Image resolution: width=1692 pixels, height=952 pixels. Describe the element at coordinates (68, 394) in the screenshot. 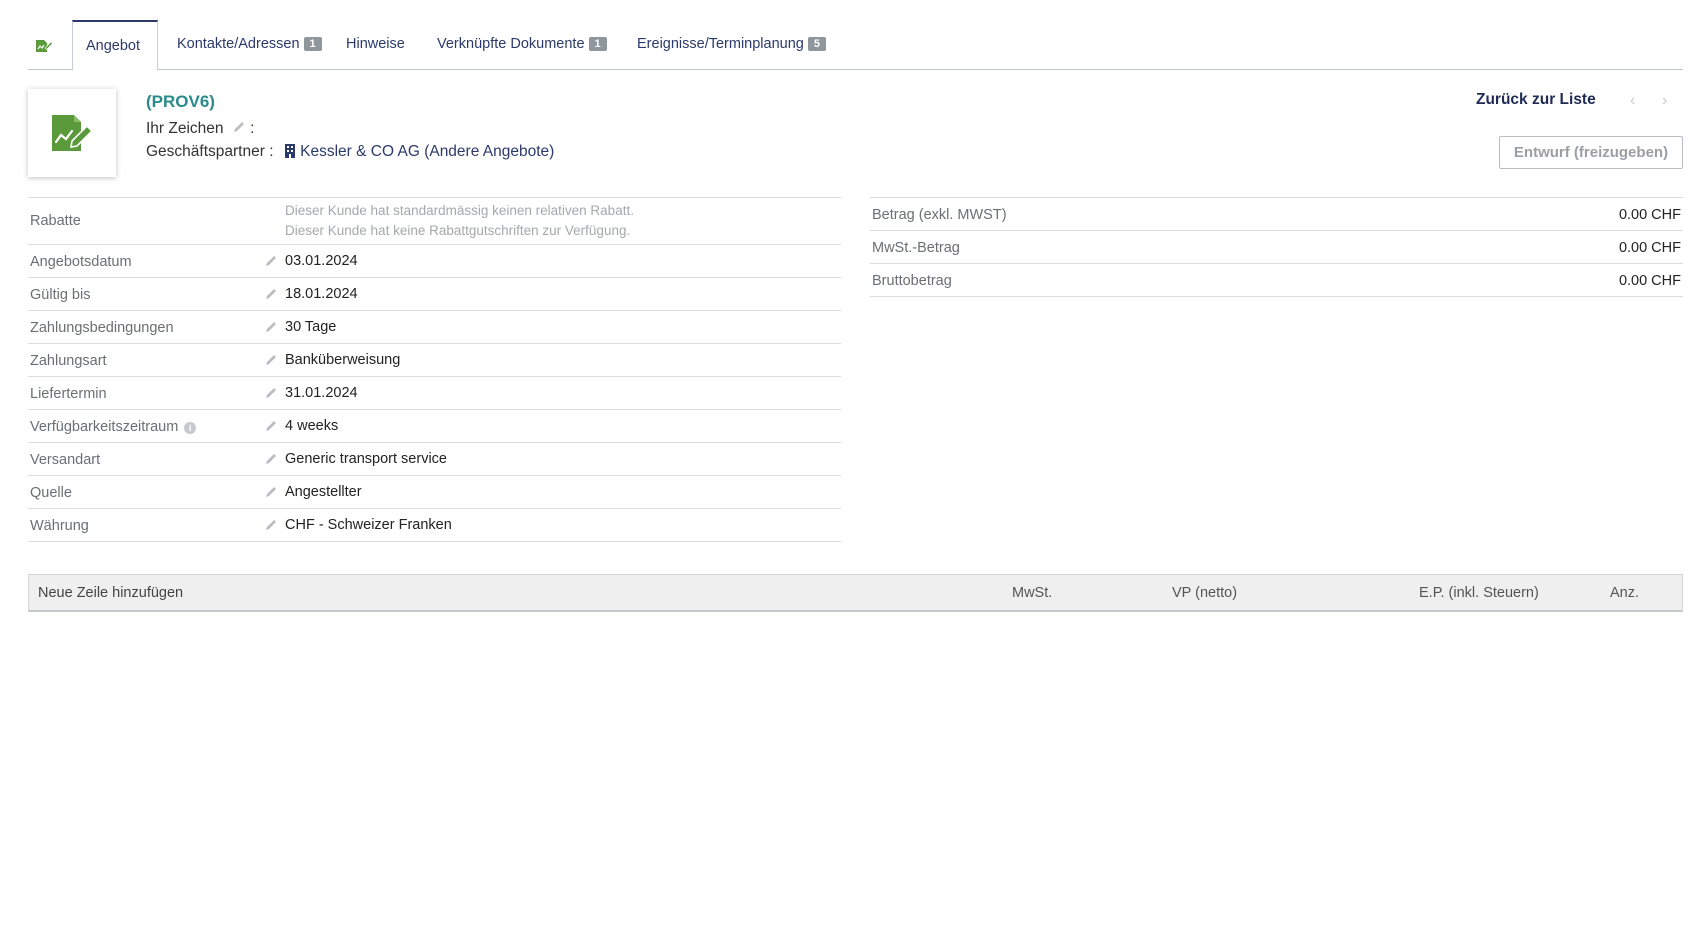

I see `field-label: Liefertermin` at that location.